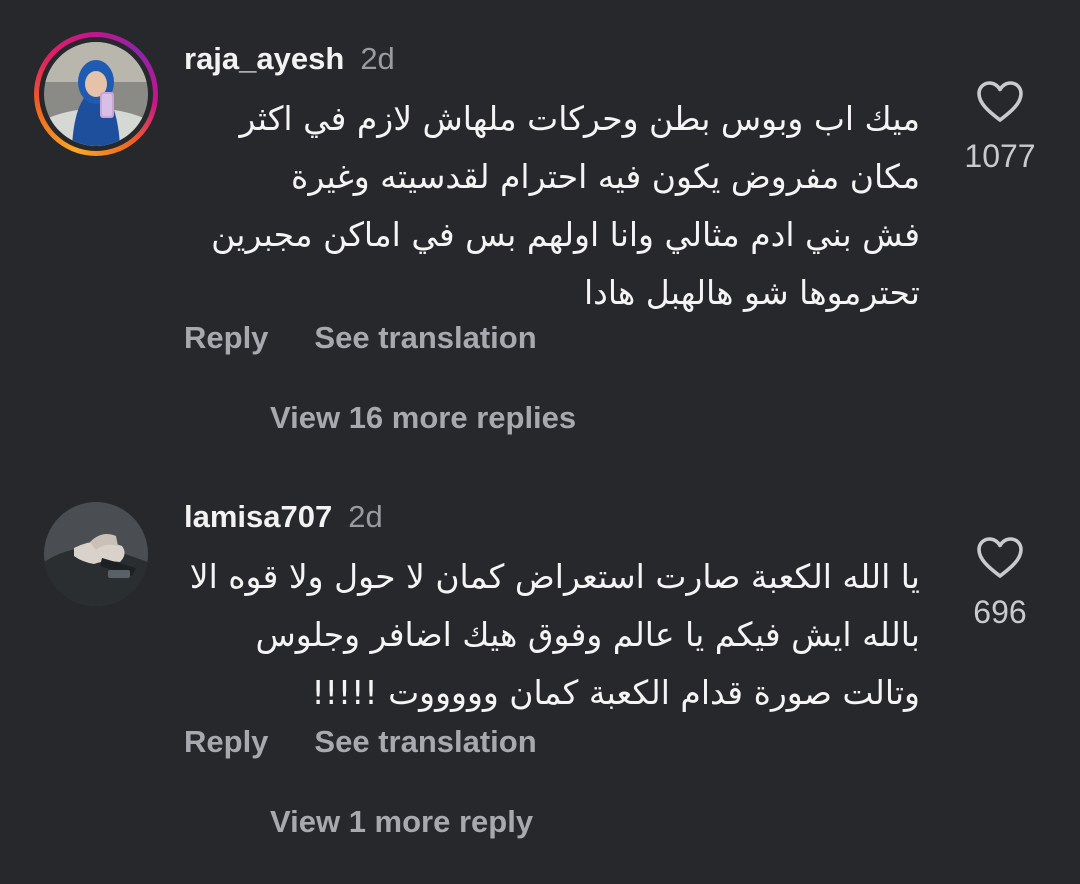 Image resolution: width=1080 pixels, height=884 pixels. I want to click on comment-meta: lamisa707 2d, so click(283, 517).